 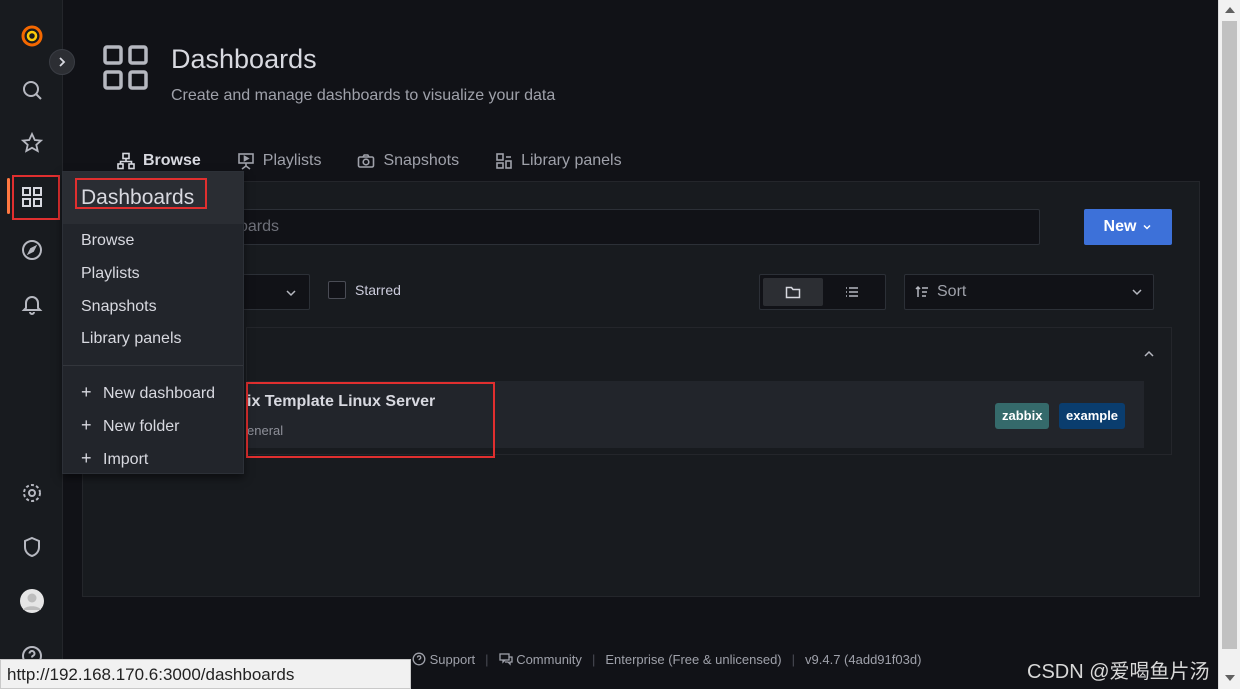 I want to click on camera-icon, so click(x=366, y=161).